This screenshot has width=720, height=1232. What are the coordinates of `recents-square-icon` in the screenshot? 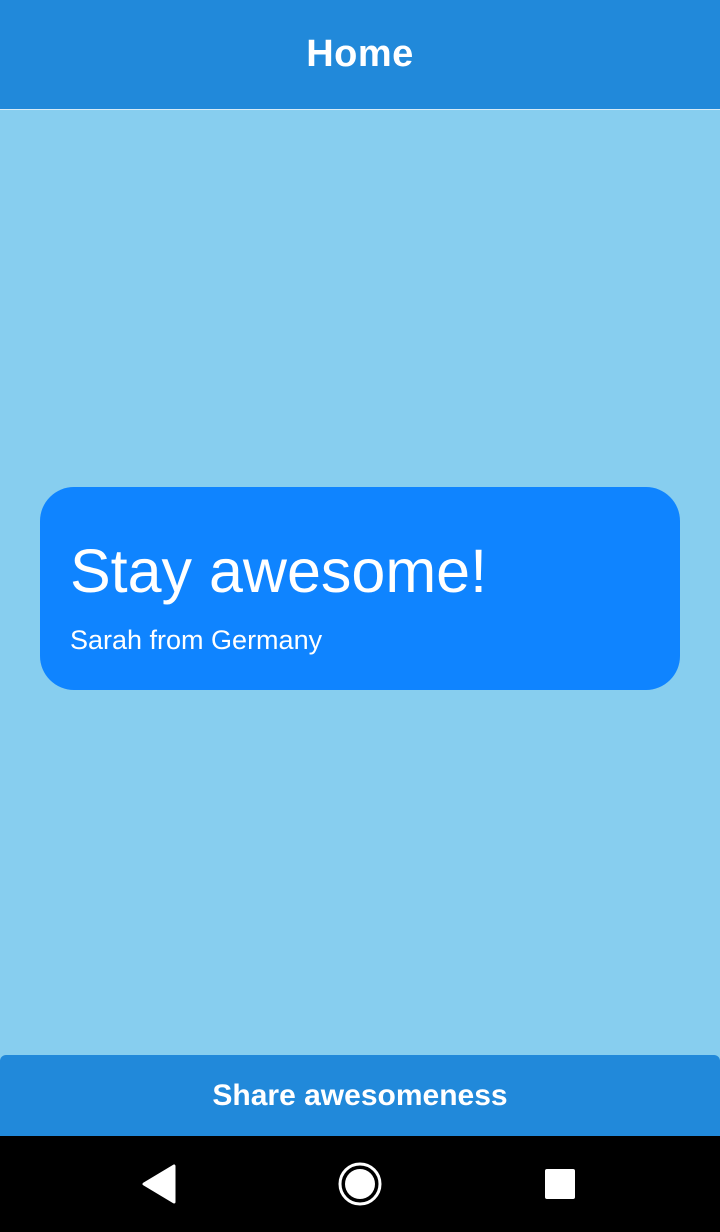 It's located at (560, 1184).